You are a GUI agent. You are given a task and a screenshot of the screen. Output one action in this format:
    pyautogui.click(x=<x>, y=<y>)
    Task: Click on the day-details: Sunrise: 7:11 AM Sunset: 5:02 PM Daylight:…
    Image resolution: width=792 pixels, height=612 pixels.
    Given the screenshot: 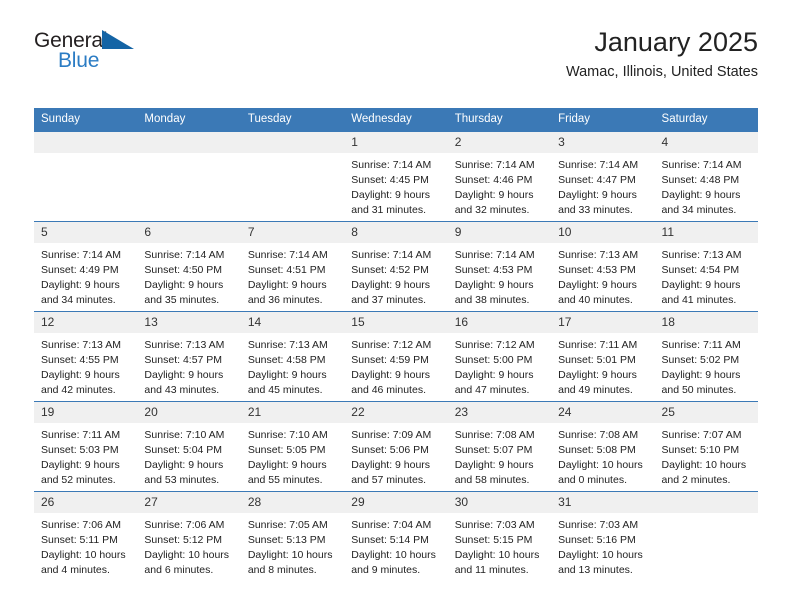 What is the action you would take?
    pyautogui.click(x=706, y=365)
    